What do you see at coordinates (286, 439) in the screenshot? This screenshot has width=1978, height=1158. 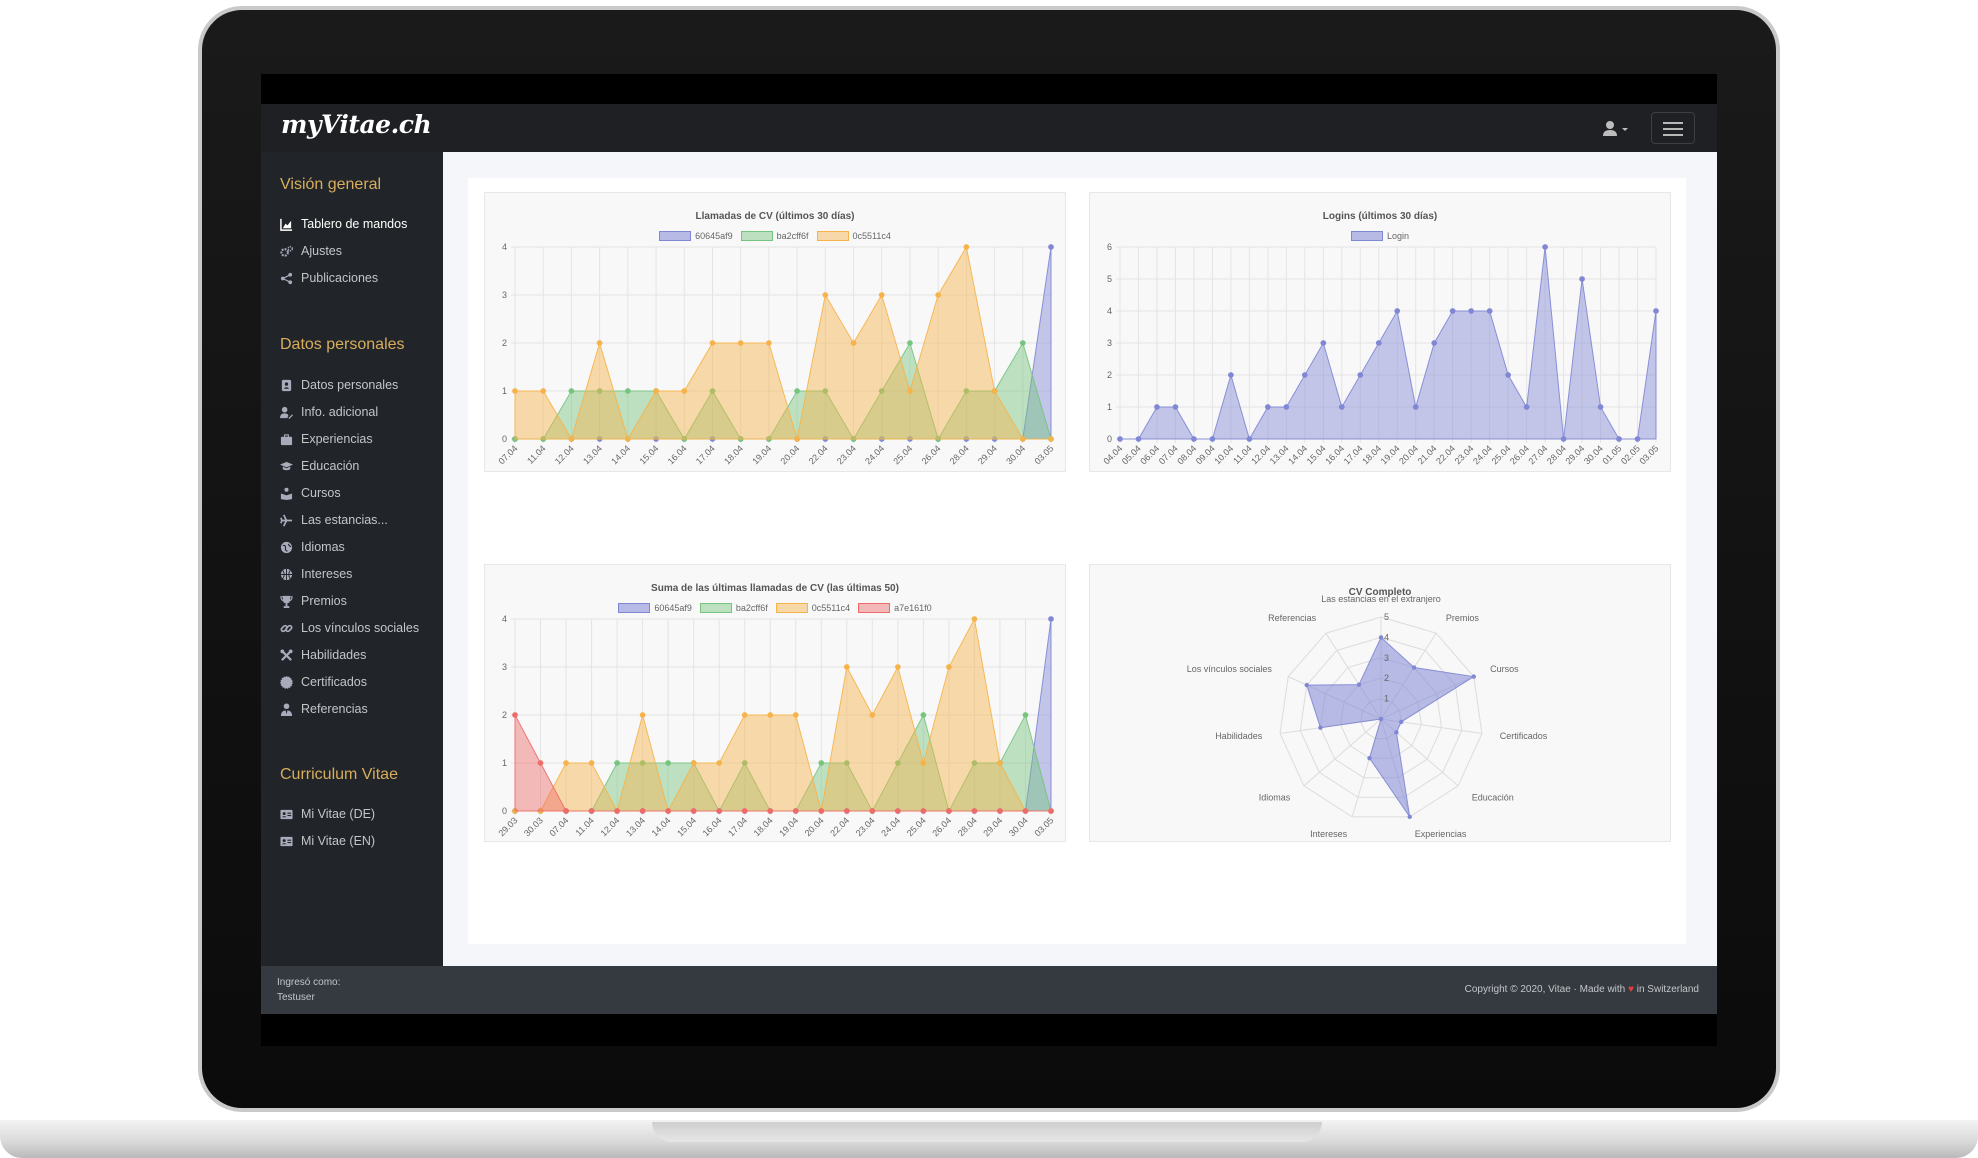 I see `briefcase-icon` at bounding box center [286, 439].